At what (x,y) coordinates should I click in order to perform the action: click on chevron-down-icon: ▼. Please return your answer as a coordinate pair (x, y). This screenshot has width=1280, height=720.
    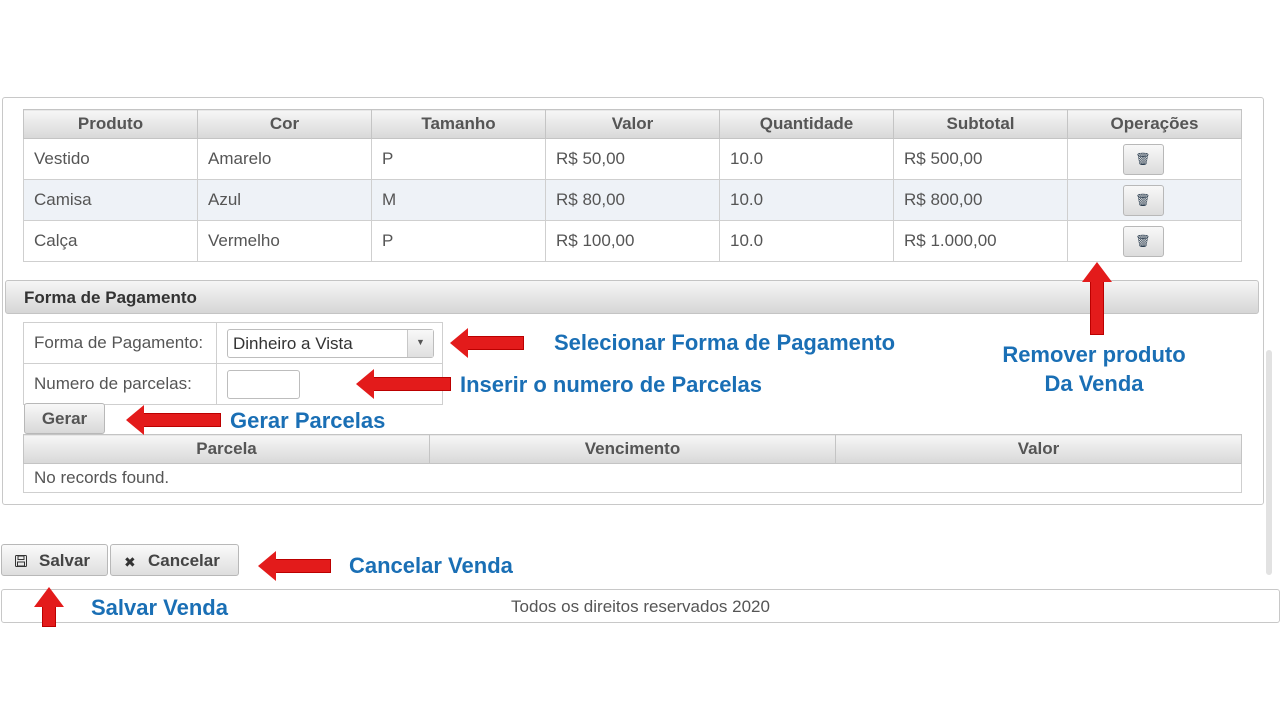
    Looking at the image, I should click on (420, 343).